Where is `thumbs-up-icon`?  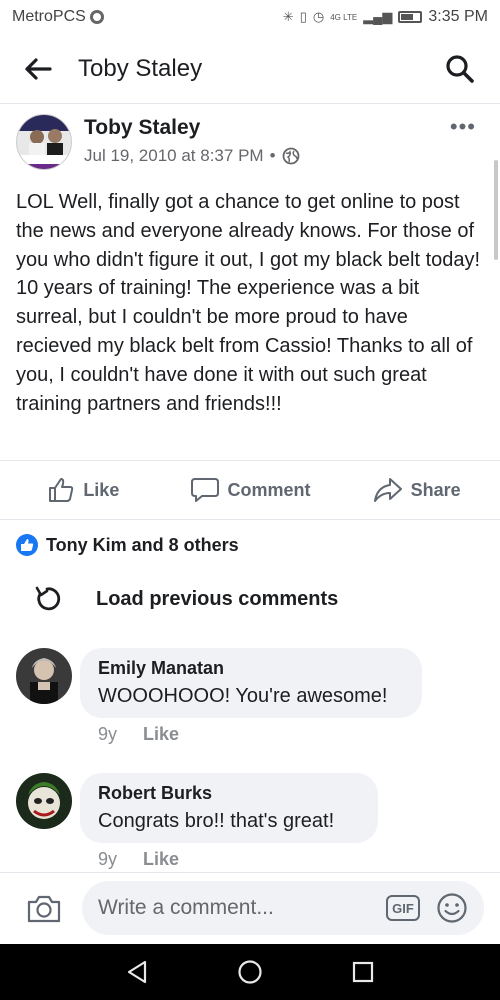 thumbs-up-icon is located at coordinates (61, 490).